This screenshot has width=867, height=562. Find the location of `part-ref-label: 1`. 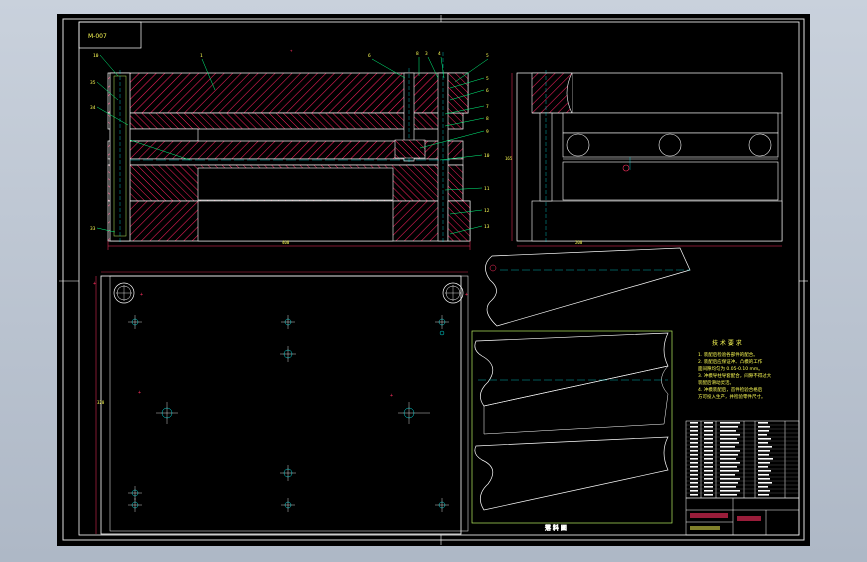

part-ref-label: 1 is located at coordinates (201, 56).